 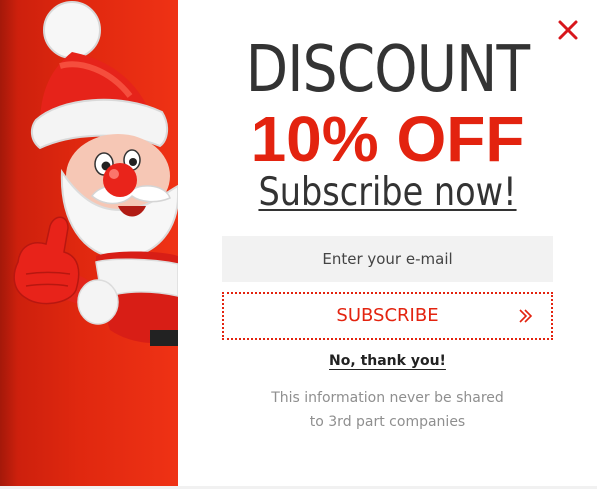 I want to click on offer-text: 10% OFF, so click(x=387, y=139).